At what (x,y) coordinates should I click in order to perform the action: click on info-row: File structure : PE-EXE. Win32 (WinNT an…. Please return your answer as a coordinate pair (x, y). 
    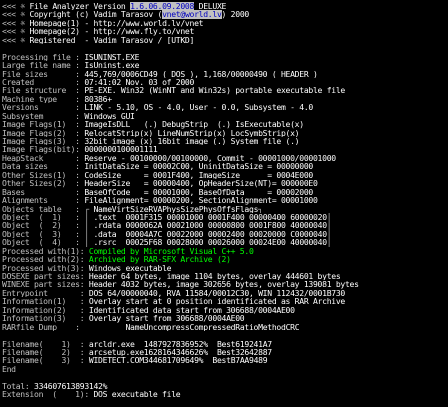
    Looking at the image, I should click on (225, 90).